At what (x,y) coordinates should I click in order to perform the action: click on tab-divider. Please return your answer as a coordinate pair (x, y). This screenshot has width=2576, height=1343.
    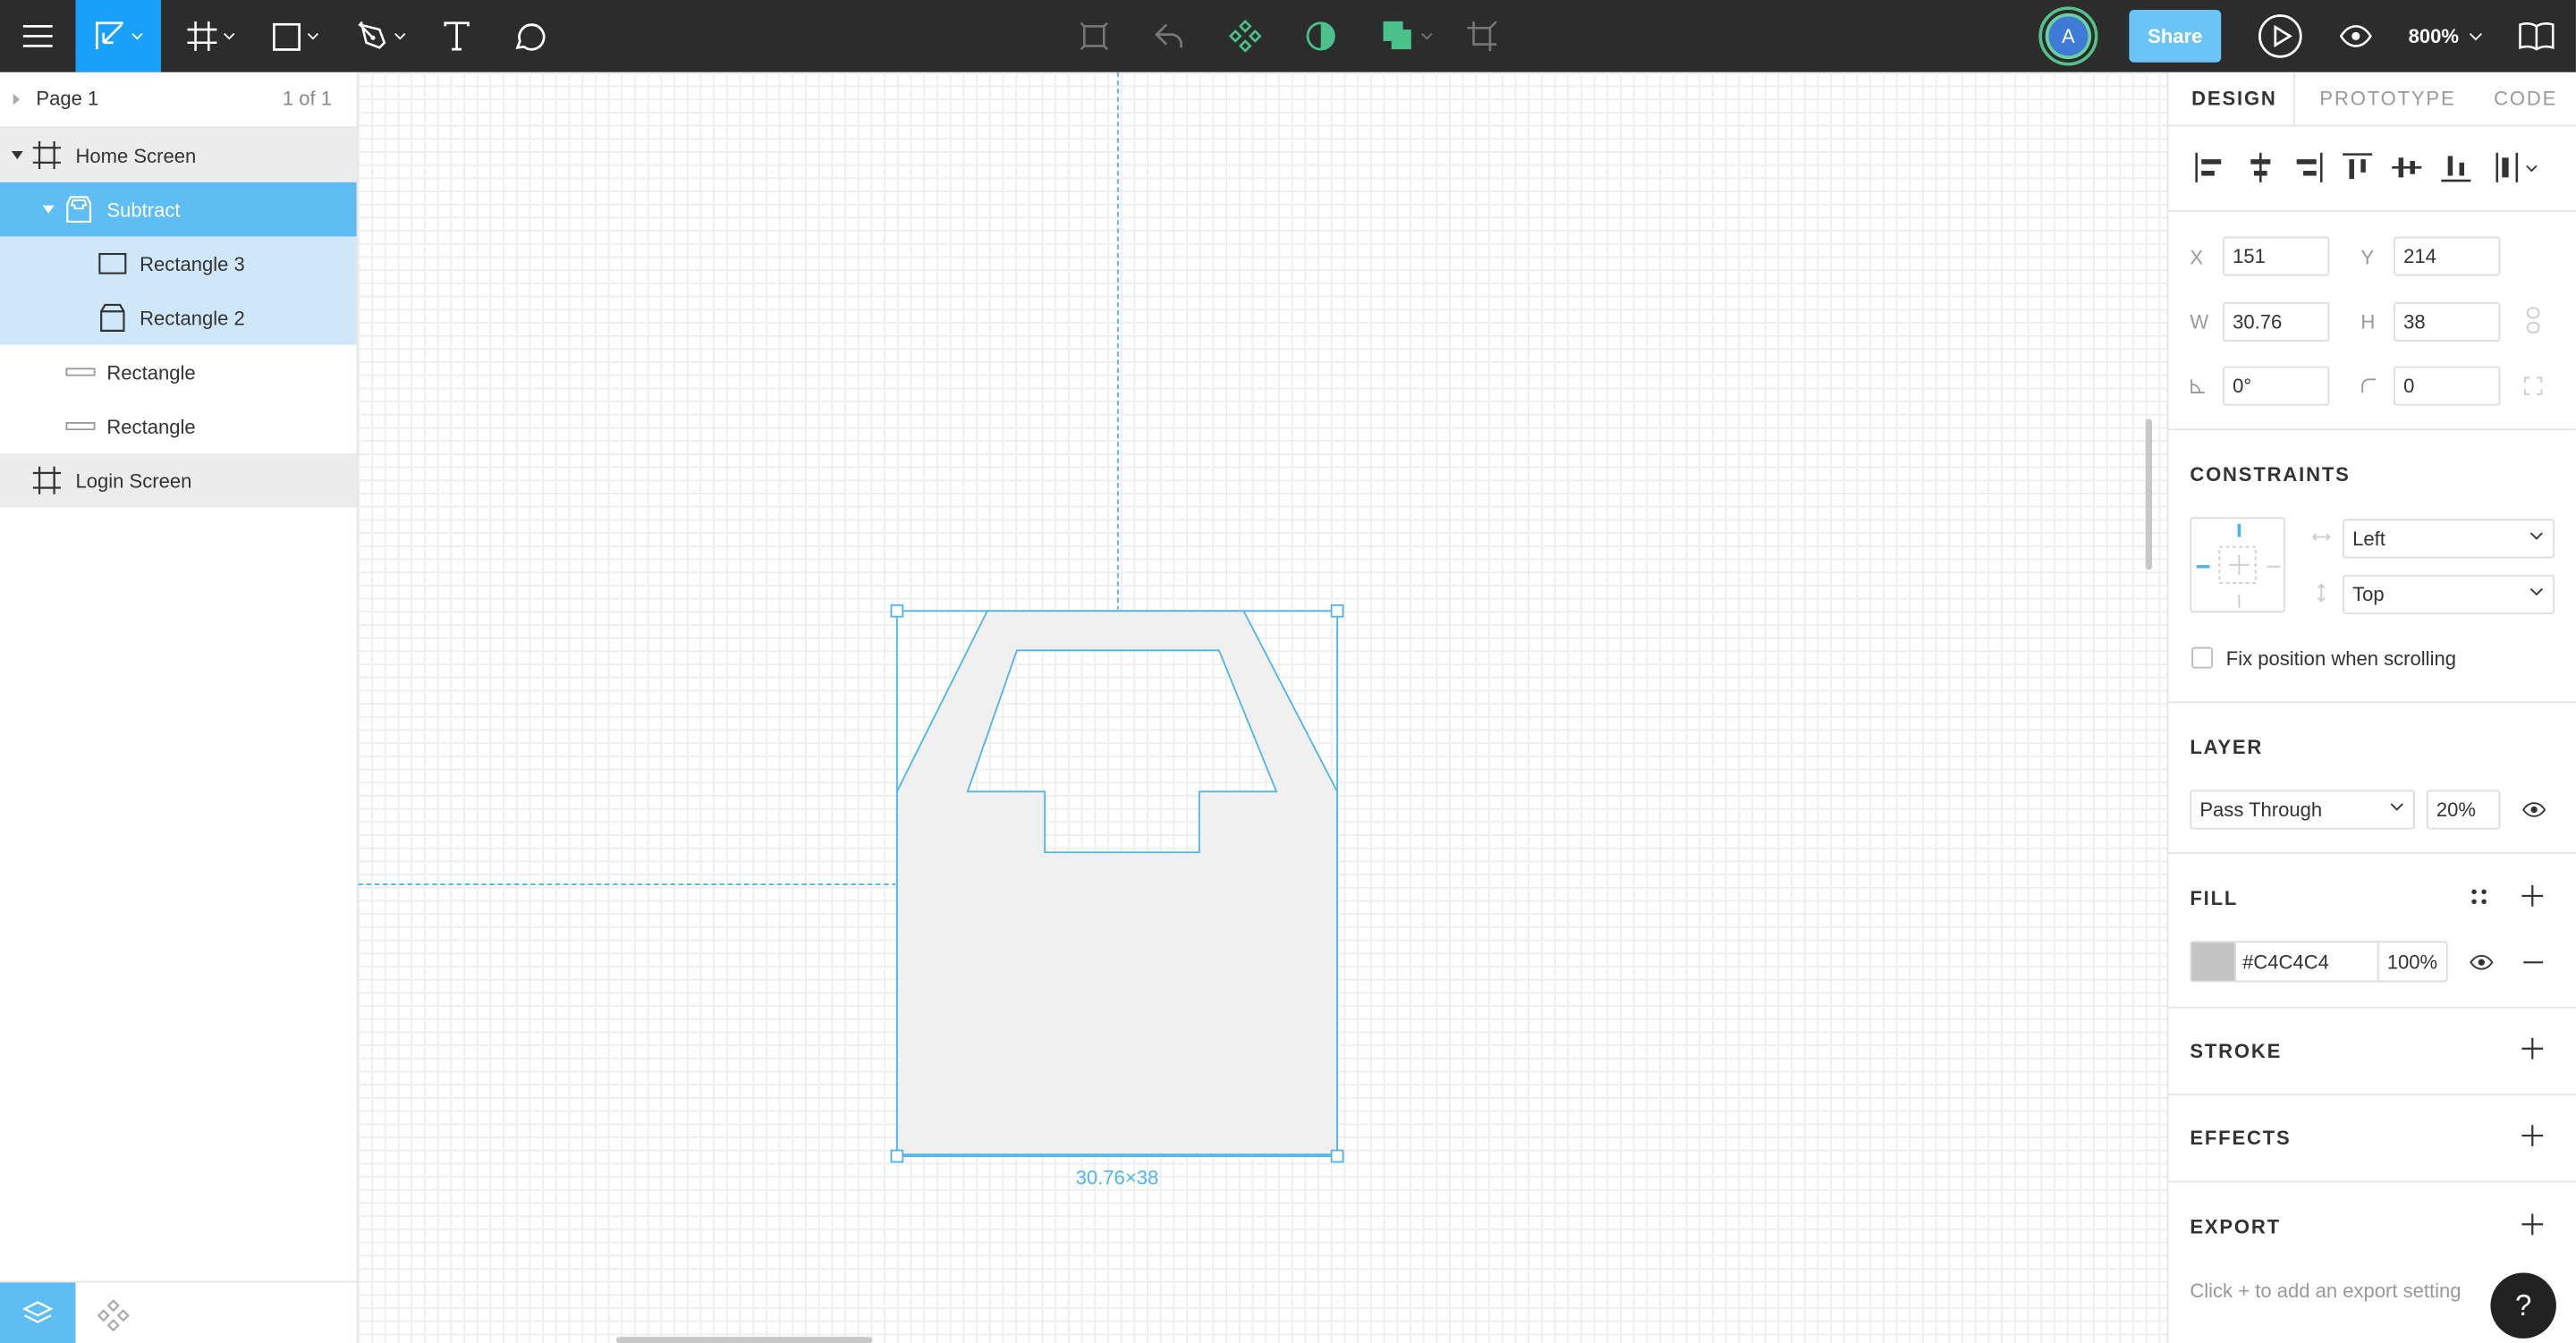
    Looking at the image, I should click on (2294, 98).